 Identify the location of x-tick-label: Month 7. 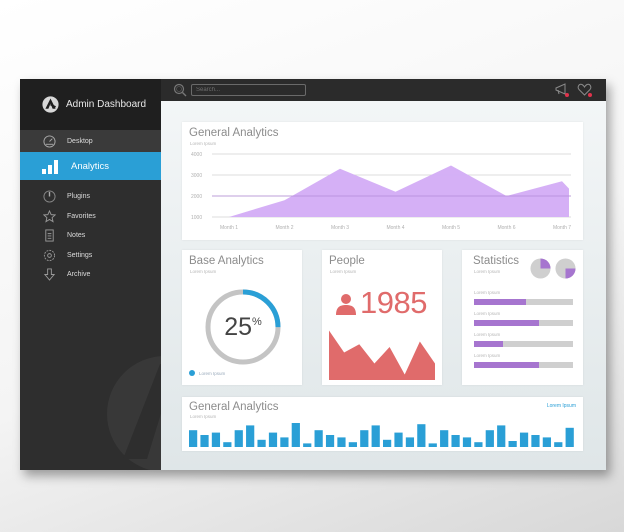
(562, 228).